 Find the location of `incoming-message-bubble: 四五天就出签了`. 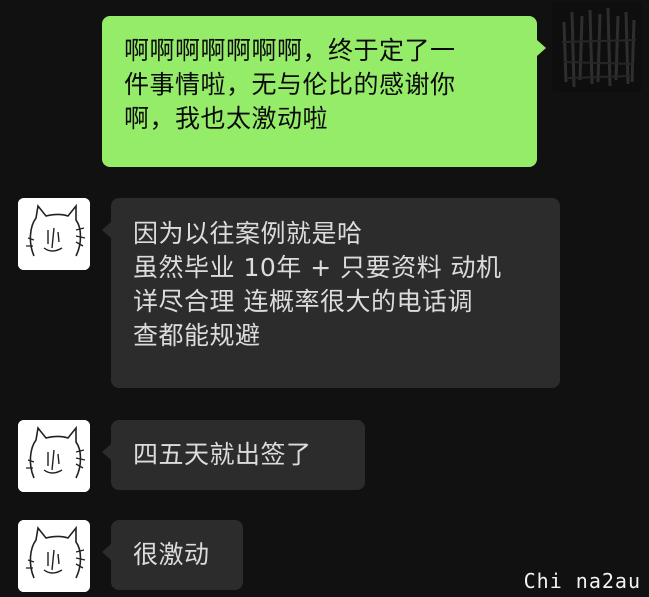

incoming-message-bubble: 四五天就出签了 is located at coordinates (238, 455).